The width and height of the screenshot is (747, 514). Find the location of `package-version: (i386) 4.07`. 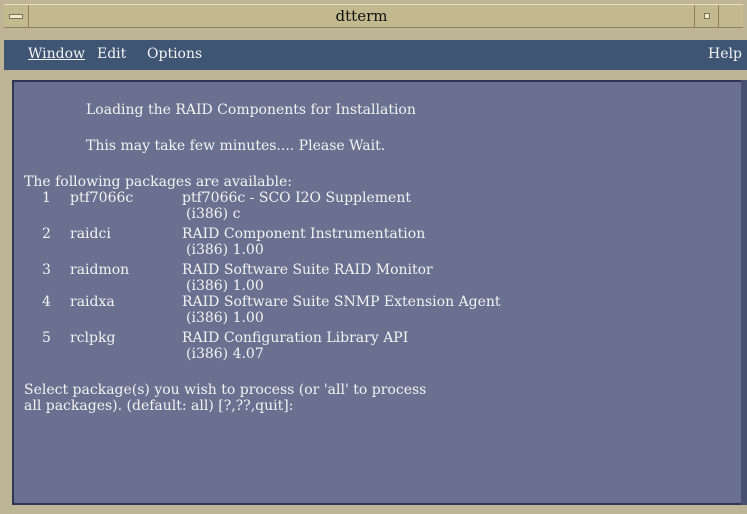

package-version: (i386) 4.07 is located at coordinates (225, 354).